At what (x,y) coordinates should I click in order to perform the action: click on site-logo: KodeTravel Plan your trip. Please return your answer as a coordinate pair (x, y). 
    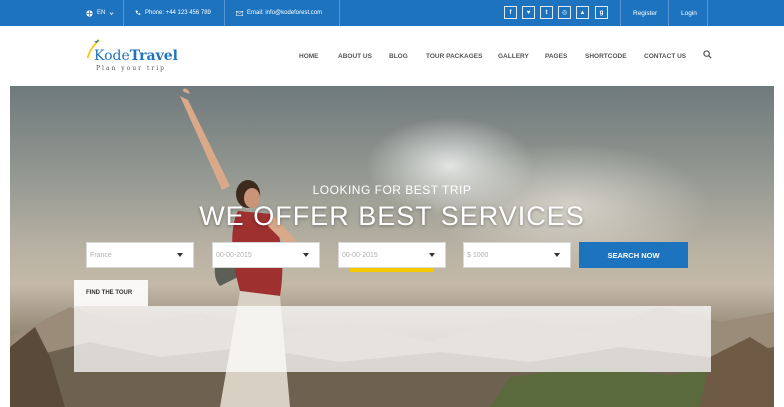
    Looking at the image, I should click on (139, 57).